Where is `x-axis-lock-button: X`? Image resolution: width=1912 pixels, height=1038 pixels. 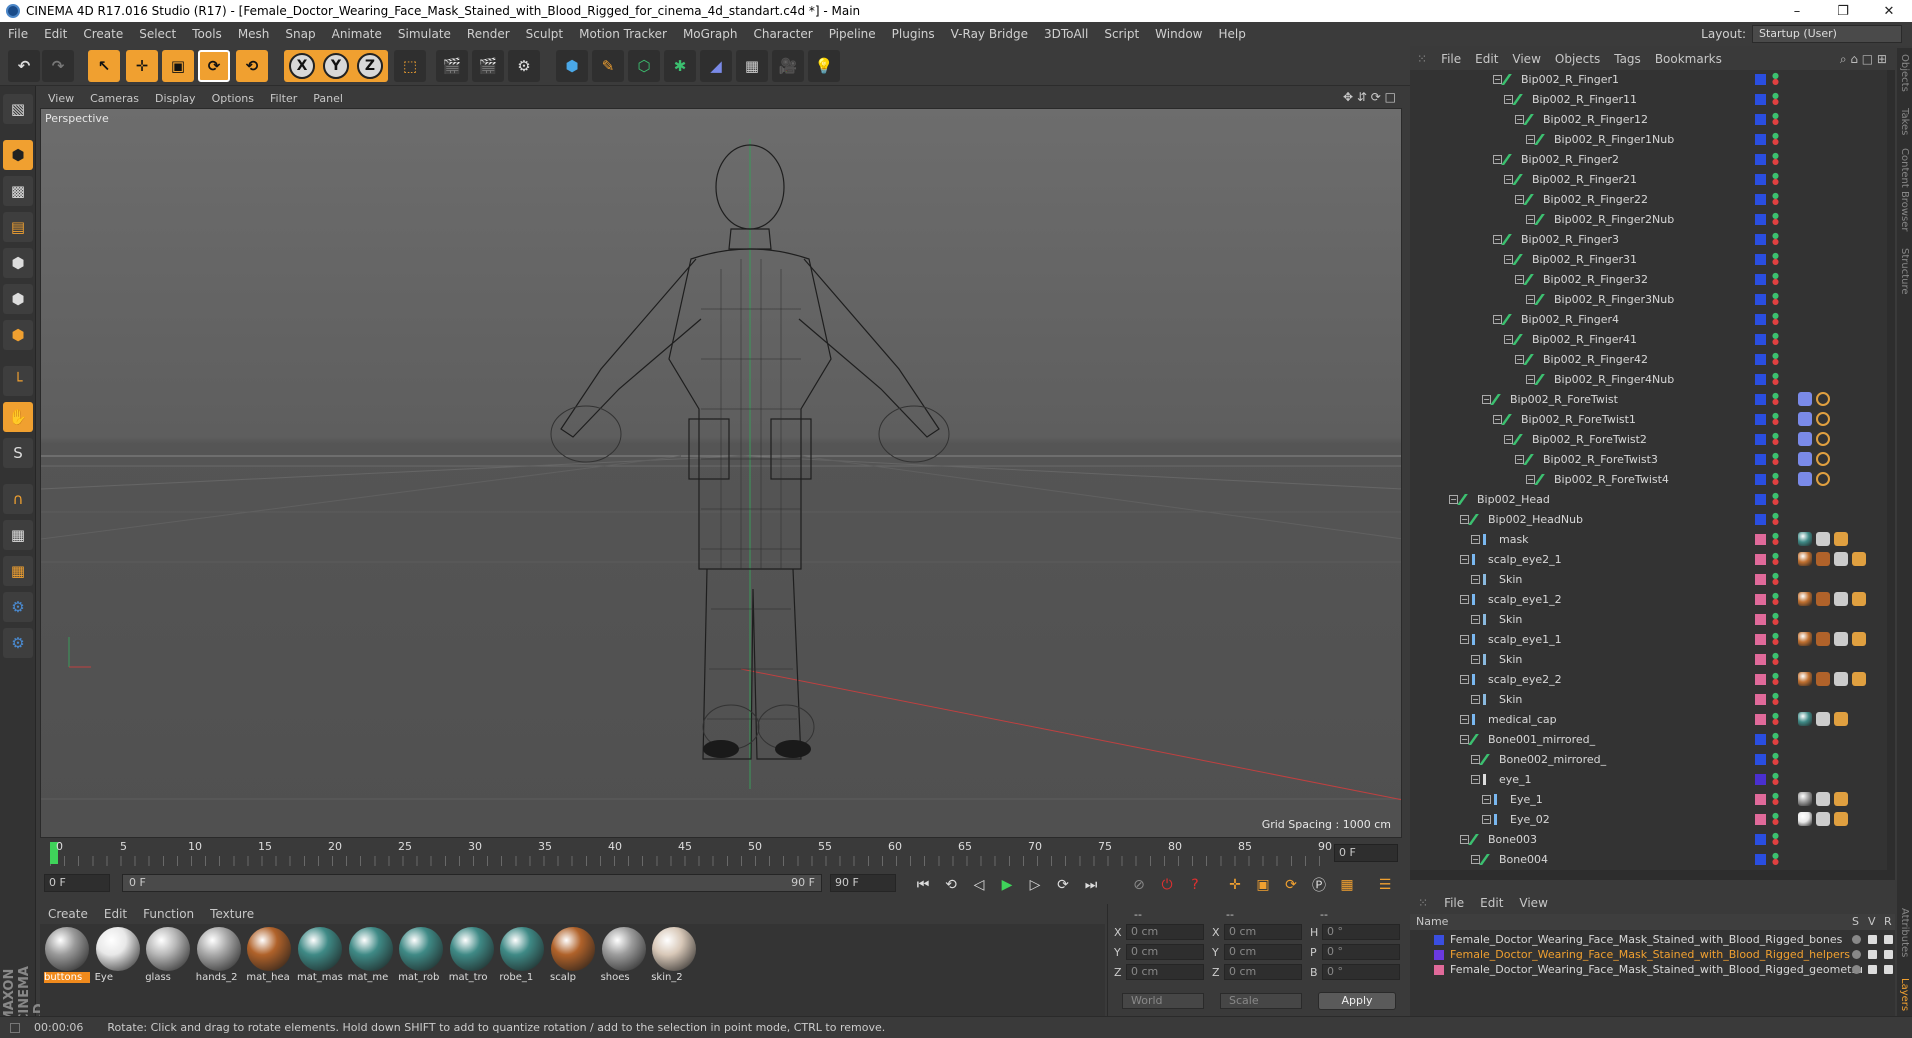 x-axis-lock-button: X is located at coordinates (302, 66).